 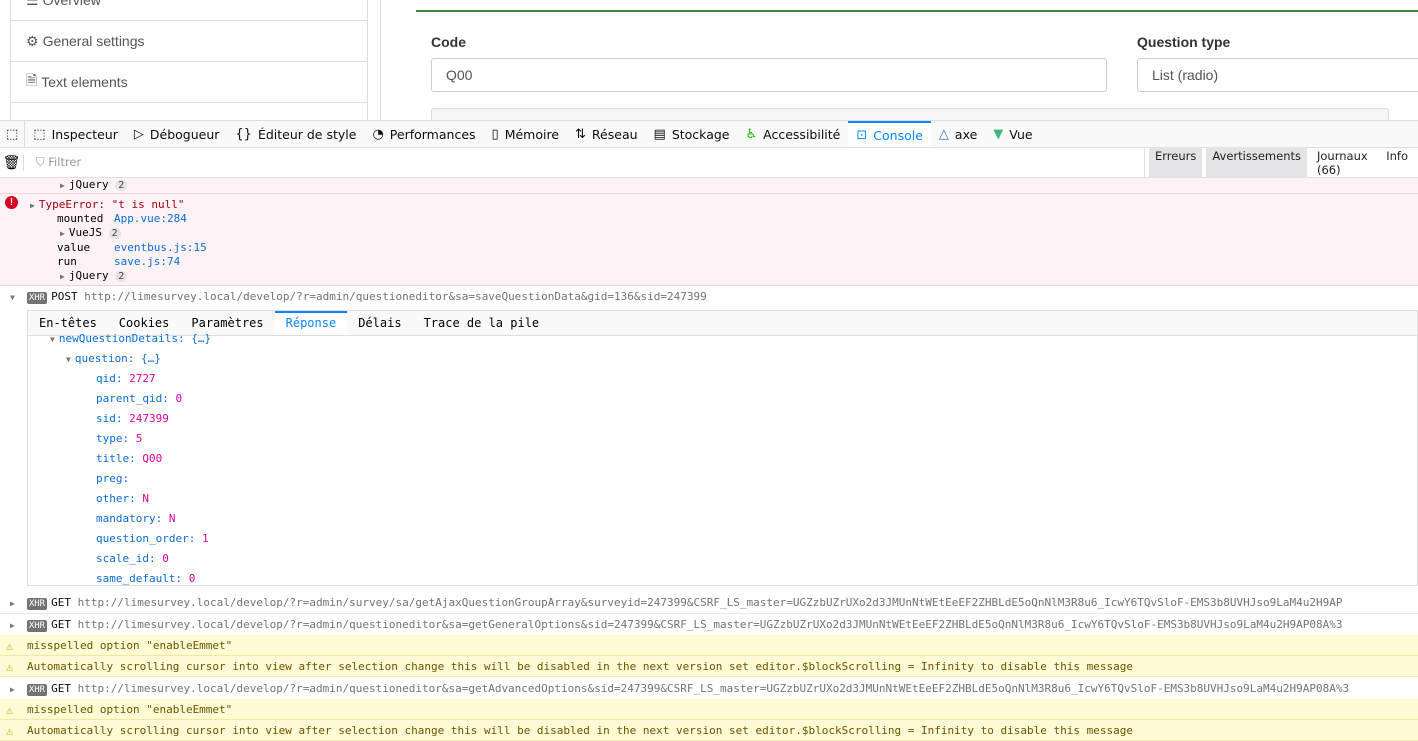 I want to click on json-field: title: Q00, so click(x=129, y=462).